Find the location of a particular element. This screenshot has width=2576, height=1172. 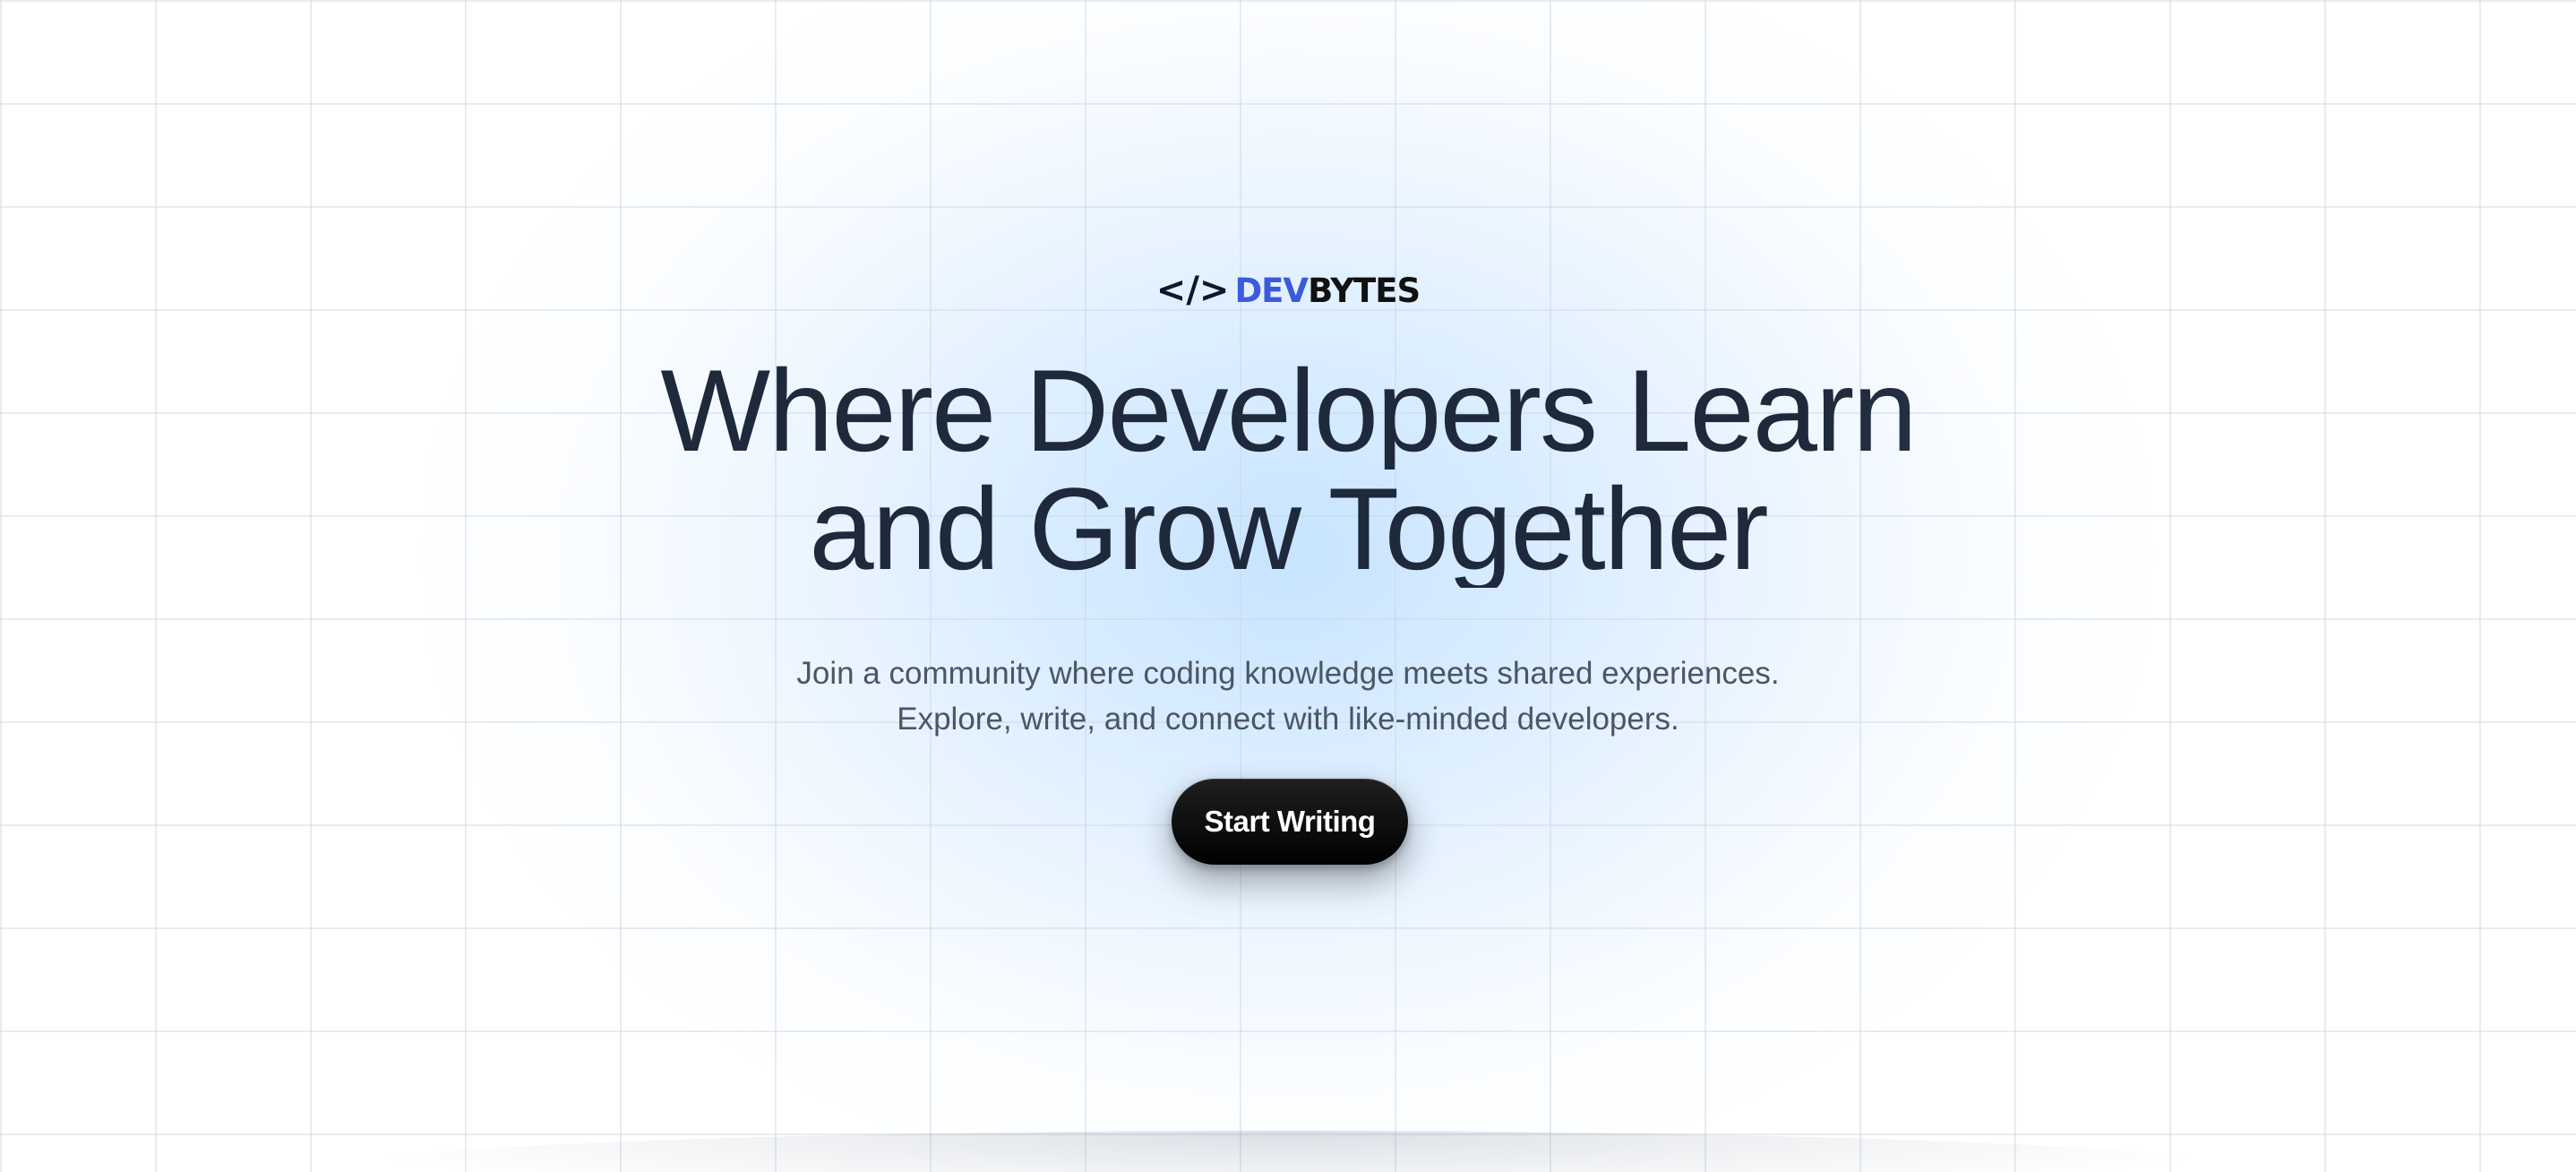

brand-logo: </> DEVBYTES is located at coordinates (1288, 290).